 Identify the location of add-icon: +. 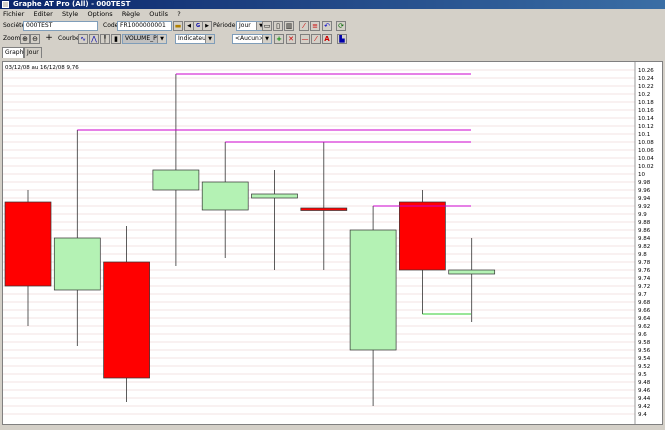
(279, 39).